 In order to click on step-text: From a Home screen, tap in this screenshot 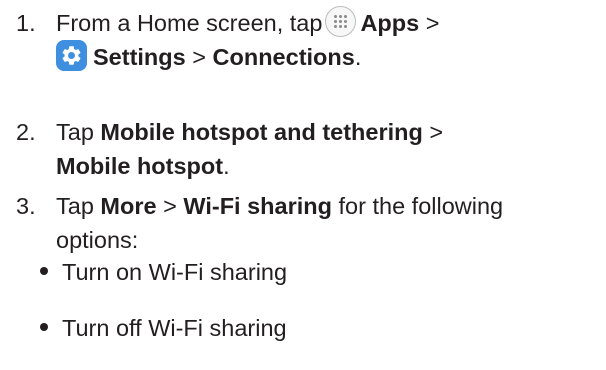, I will do `click(189, 23)`.